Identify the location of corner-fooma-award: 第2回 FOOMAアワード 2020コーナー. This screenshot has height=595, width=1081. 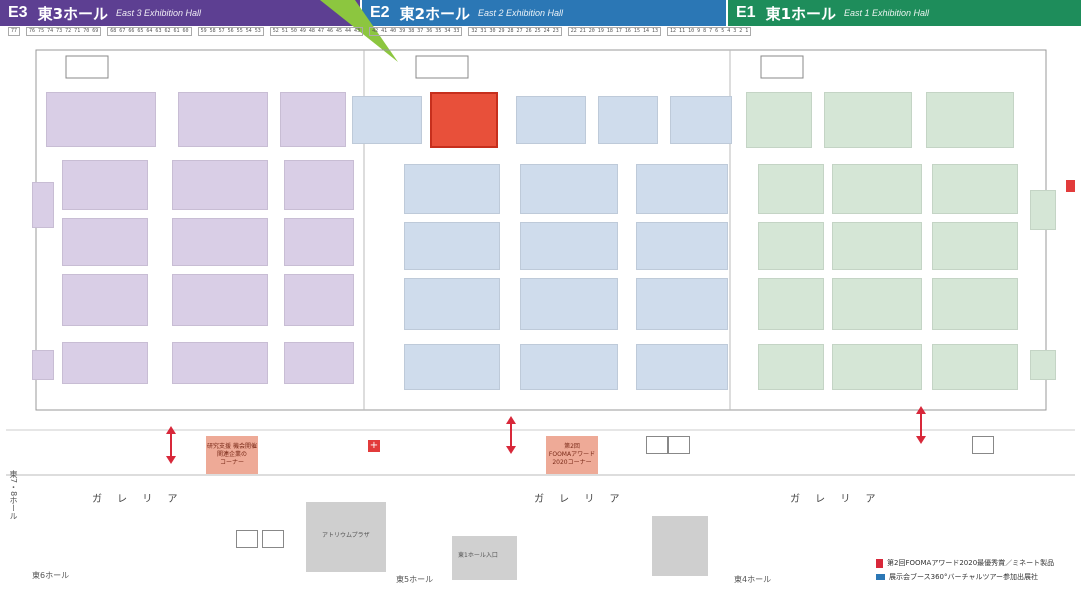
(572, 455).